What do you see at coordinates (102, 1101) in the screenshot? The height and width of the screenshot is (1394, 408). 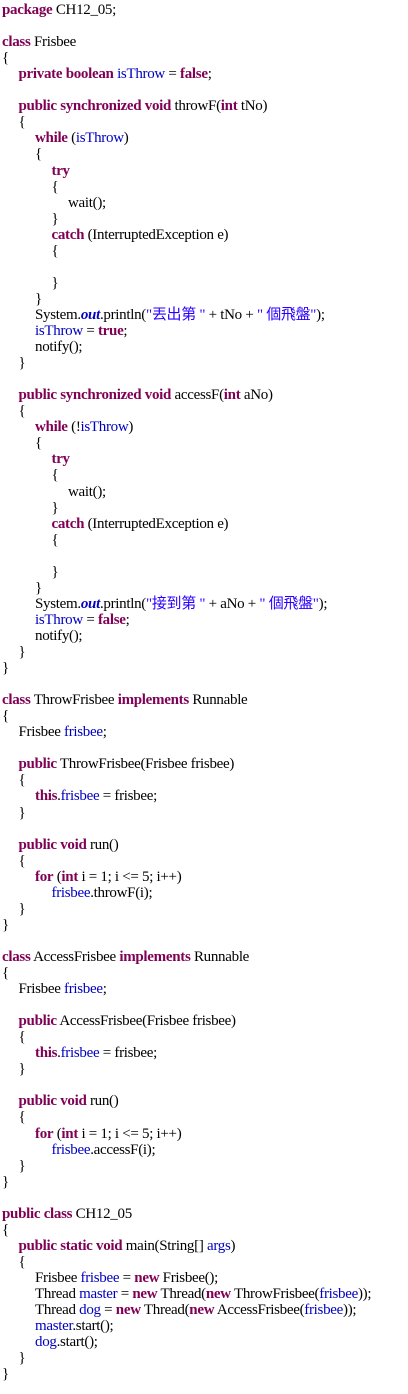 I see `code-token: run()` at bounding box center [102, 1101].